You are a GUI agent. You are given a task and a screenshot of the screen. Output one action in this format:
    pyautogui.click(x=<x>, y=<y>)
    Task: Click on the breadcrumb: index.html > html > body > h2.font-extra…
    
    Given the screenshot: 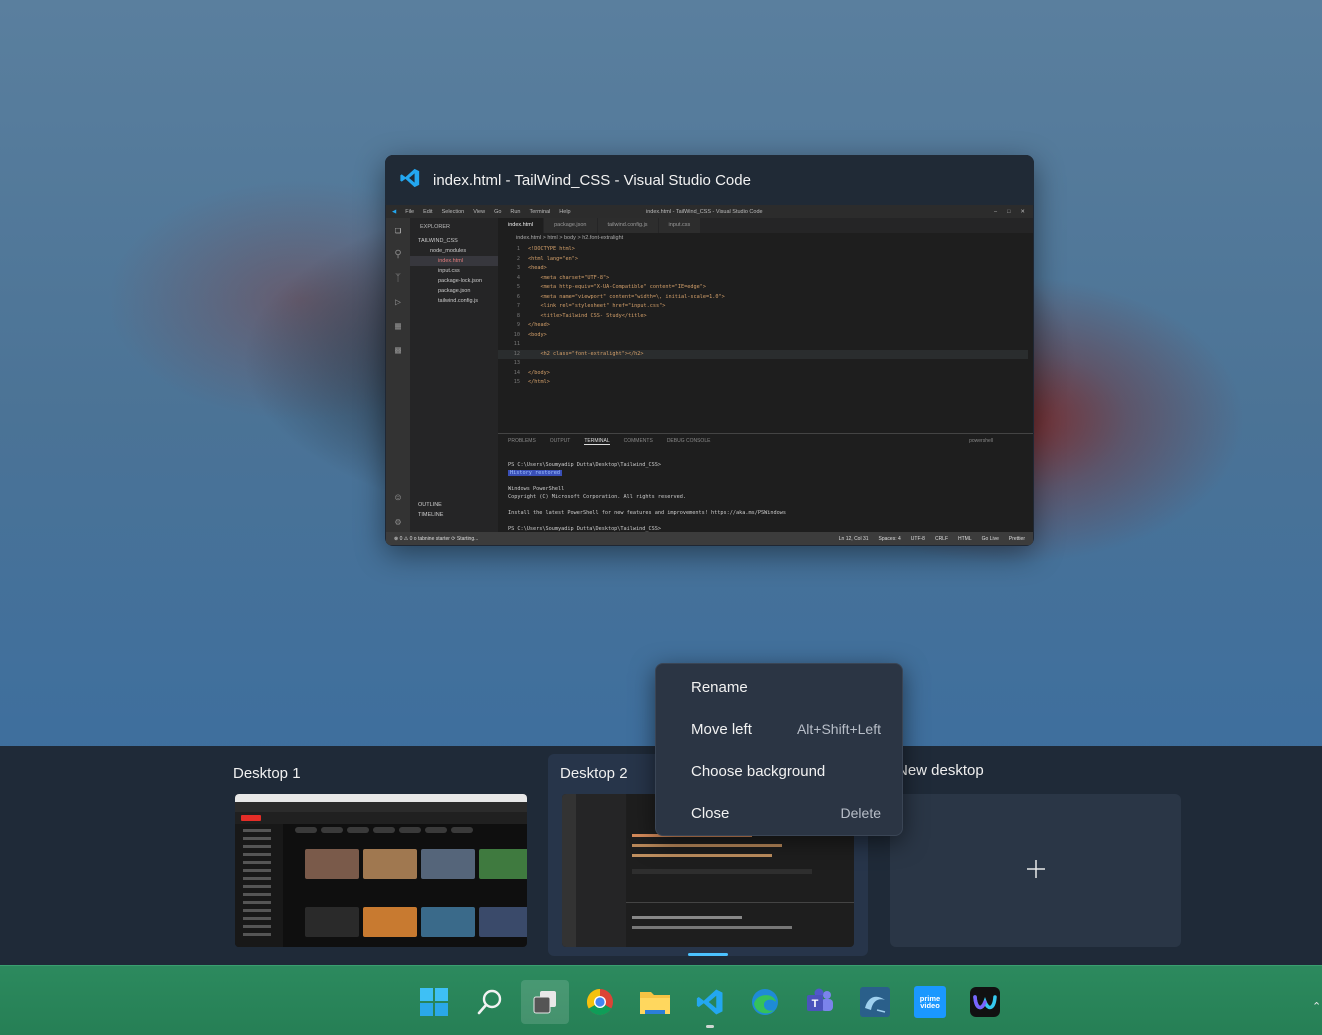 What is the action you would take?
    pyautogui.click(x=570, y=238)
    